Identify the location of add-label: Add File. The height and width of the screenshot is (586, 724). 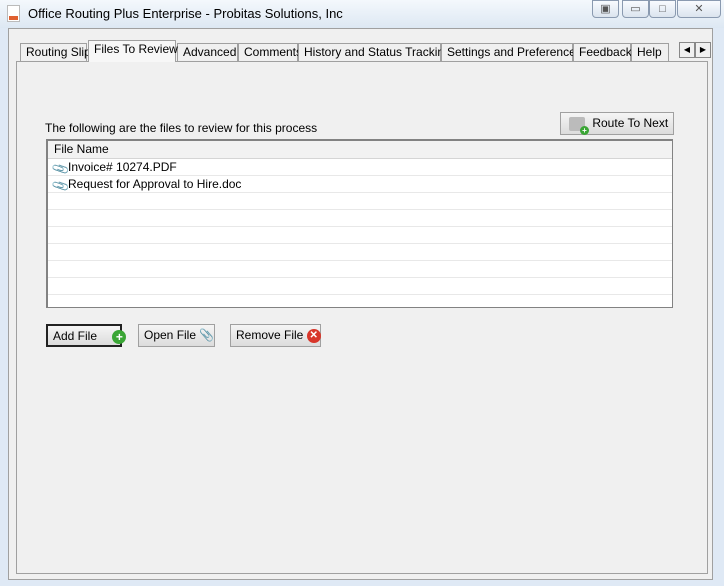
(75, 336).